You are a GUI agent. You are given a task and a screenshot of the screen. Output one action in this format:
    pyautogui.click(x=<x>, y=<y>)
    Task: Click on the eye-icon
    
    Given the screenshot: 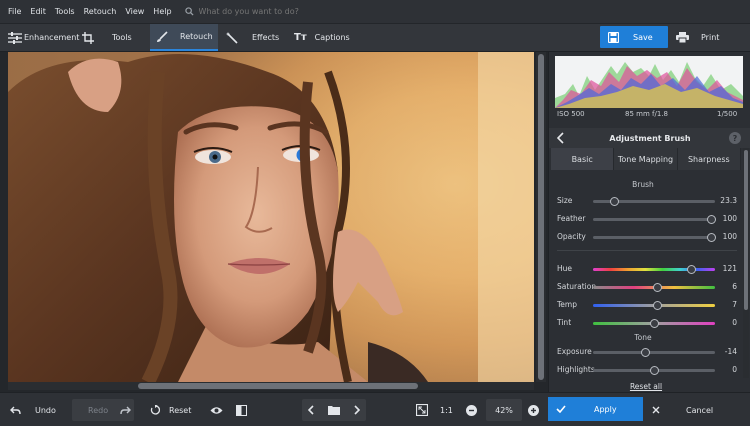 What is the action you would take?
    pyautogui.click(x=216, y=410)
    